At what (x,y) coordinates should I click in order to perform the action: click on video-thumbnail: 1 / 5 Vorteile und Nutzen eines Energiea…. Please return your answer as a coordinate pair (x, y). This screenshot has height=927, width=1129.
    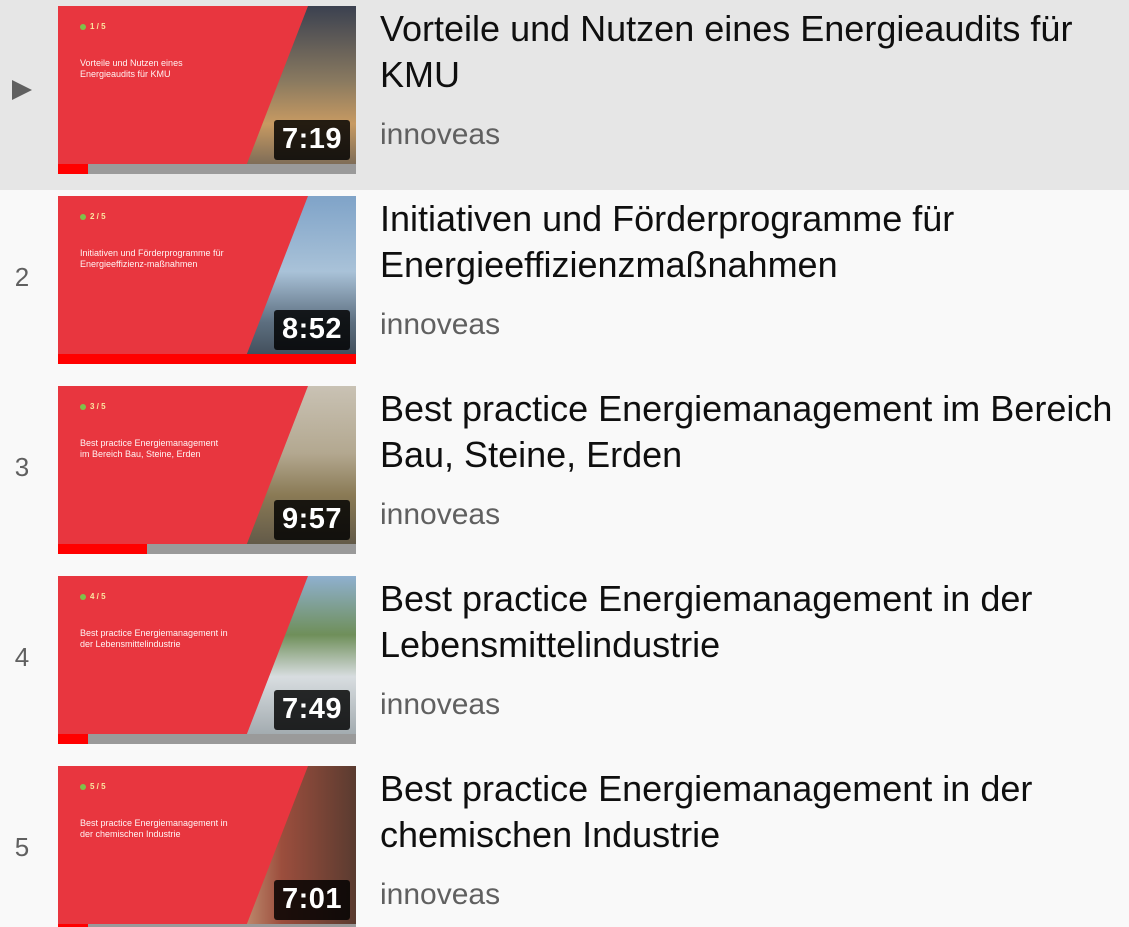
    Looking at the image, I should click on (207, 90).